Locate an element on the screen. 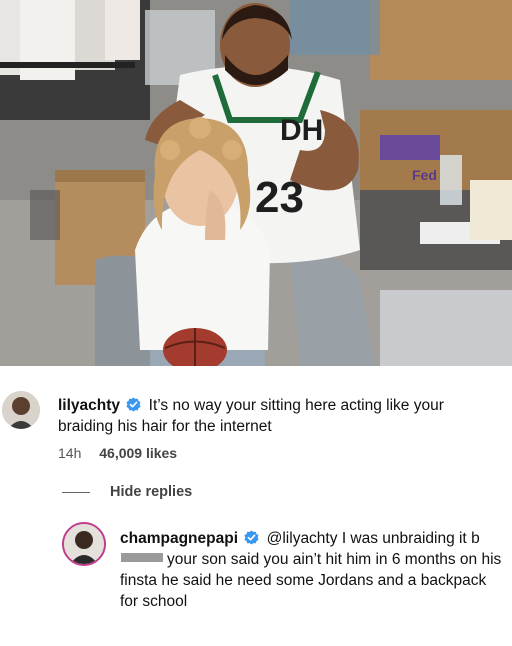  comment-time: 14h is located at coordinates (70, 453).